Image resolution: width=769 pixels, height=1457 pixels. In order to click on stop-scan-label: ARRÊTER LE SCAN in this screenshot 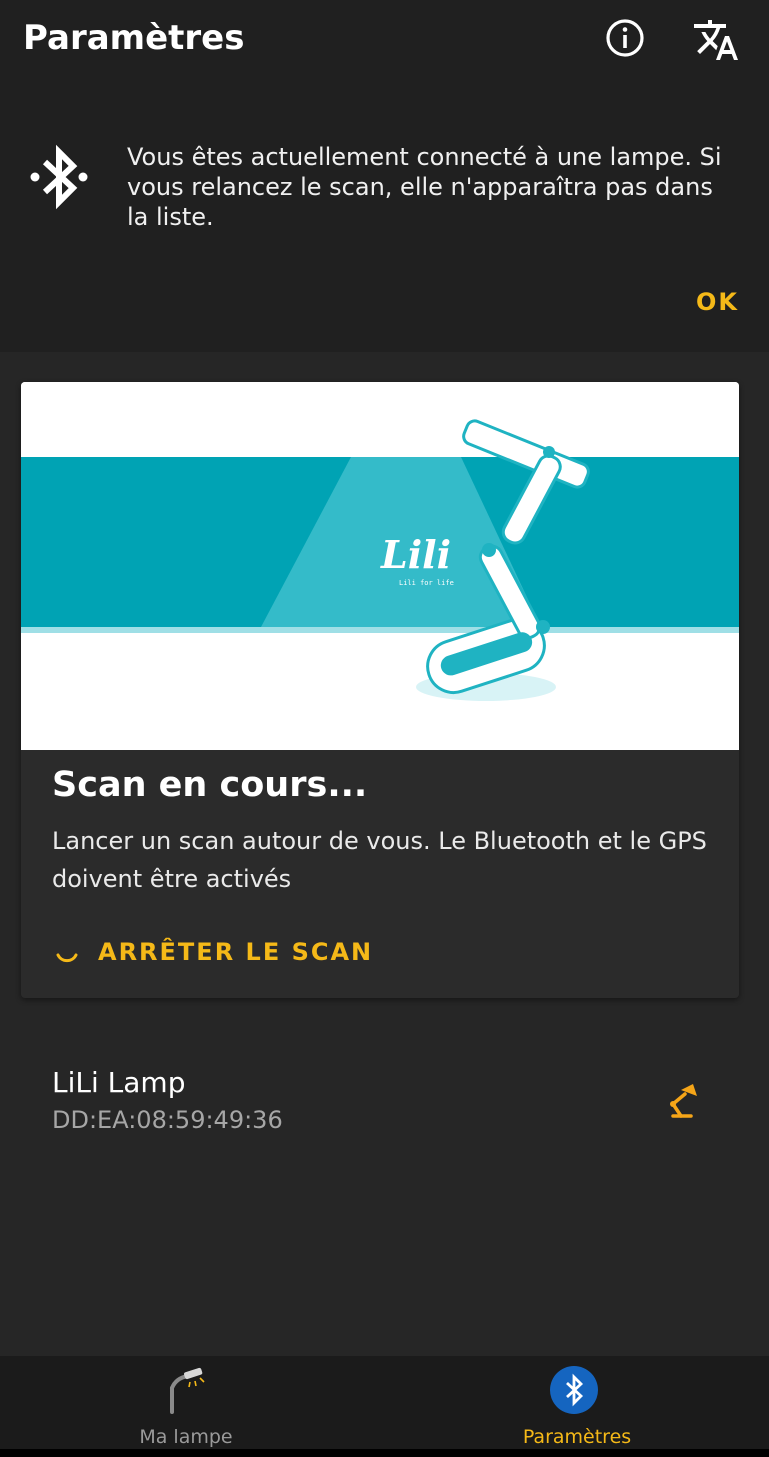, I will do `click(236, 952)`.